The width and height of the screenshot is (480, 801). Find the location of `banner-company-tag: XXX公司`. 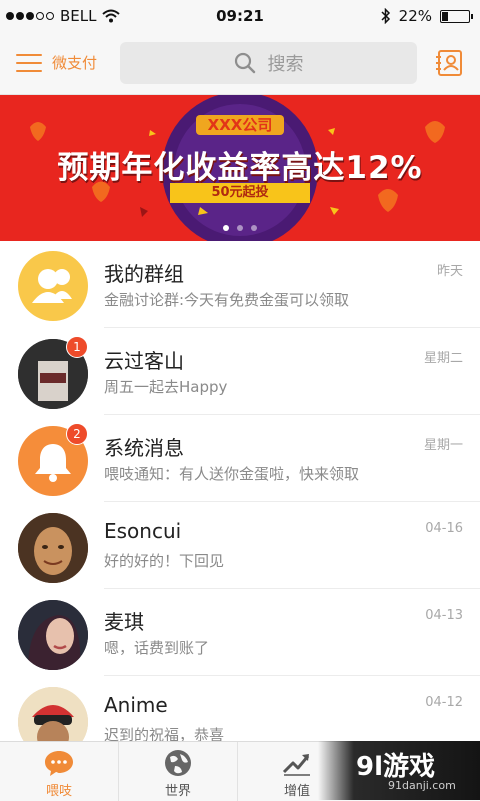

banner-company-tag: XXX公司 is located at coordinates (240, 125).